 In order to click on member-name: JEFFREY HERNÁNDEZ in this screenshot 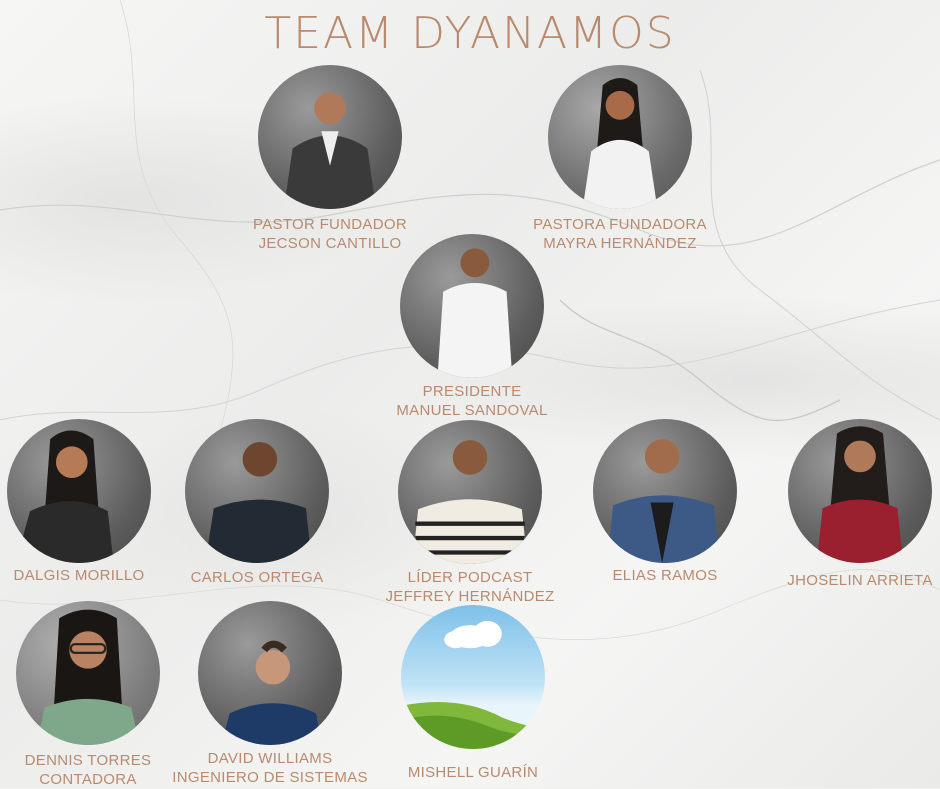, I will do `click(470, 596)`.